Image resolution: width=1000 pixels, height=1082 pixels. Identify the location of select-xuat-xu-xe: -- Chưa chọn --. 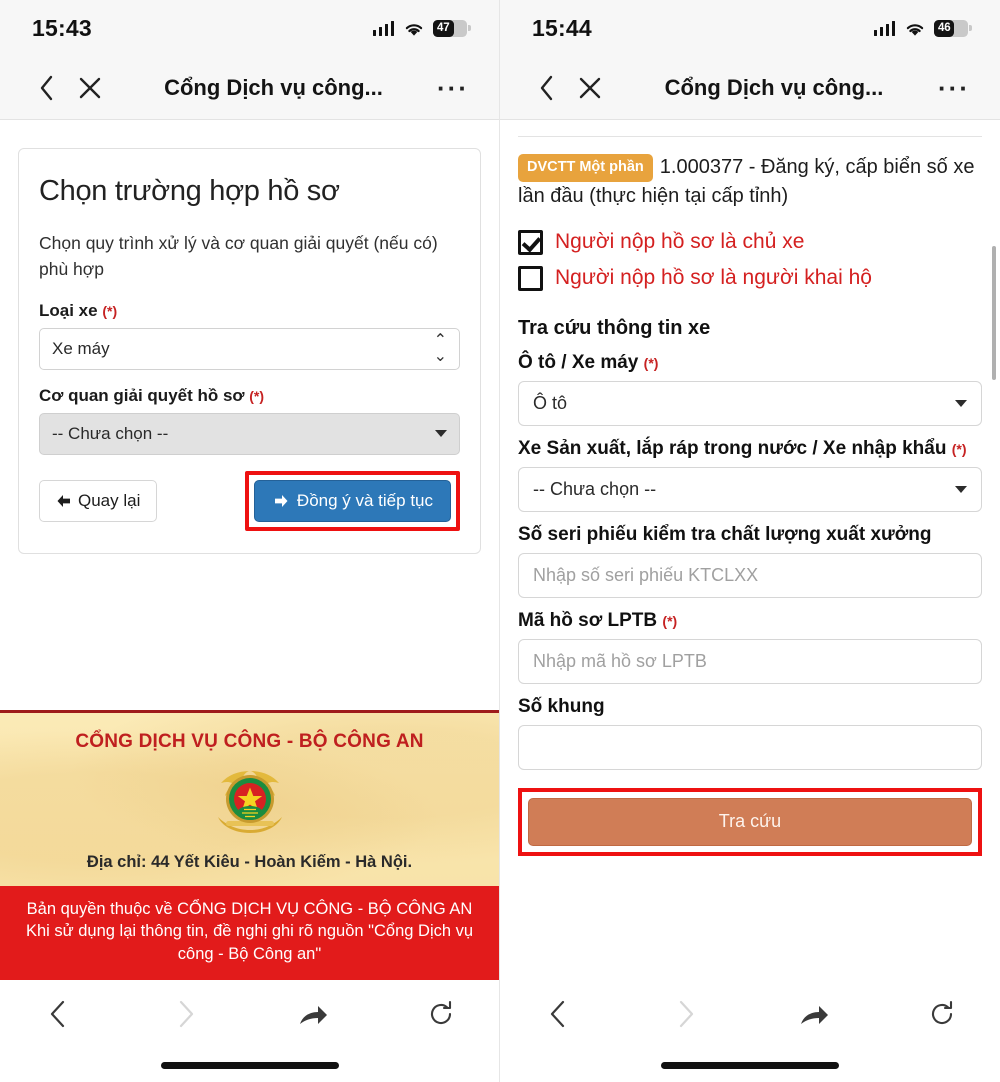
(750, 489).